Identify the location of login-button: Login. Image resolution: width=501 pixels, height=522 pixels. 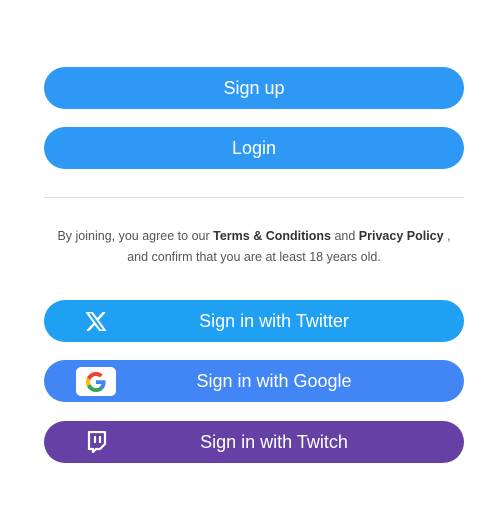
(254, 148).